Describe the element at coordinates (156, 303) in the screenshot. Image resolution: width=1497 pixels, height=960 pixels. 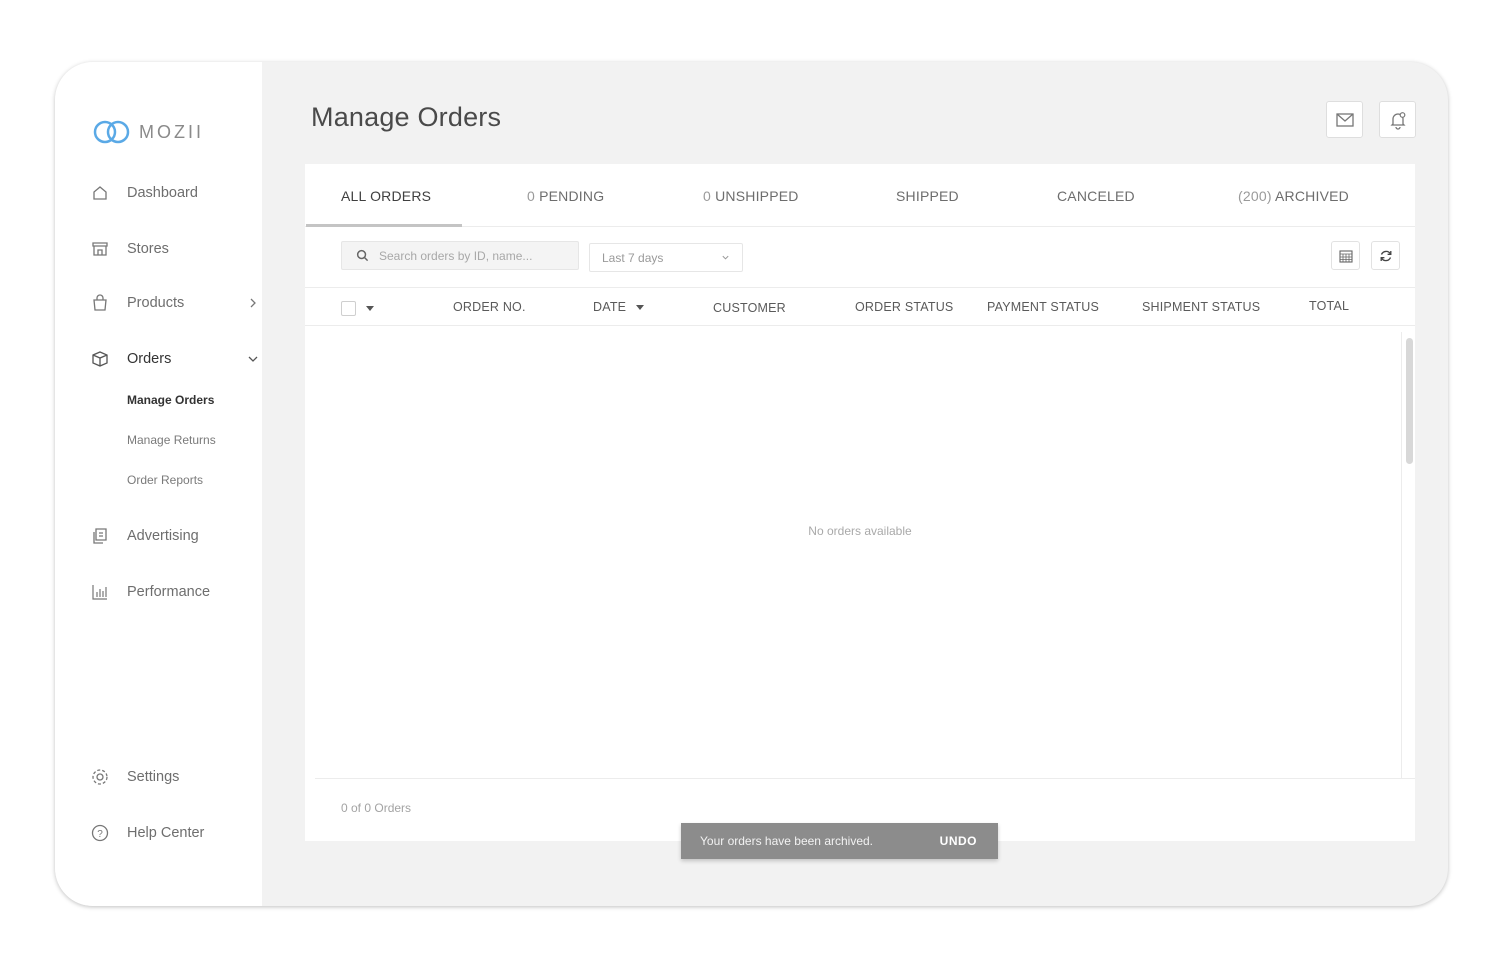
I see `sidebar-item-label: Products` at that location.